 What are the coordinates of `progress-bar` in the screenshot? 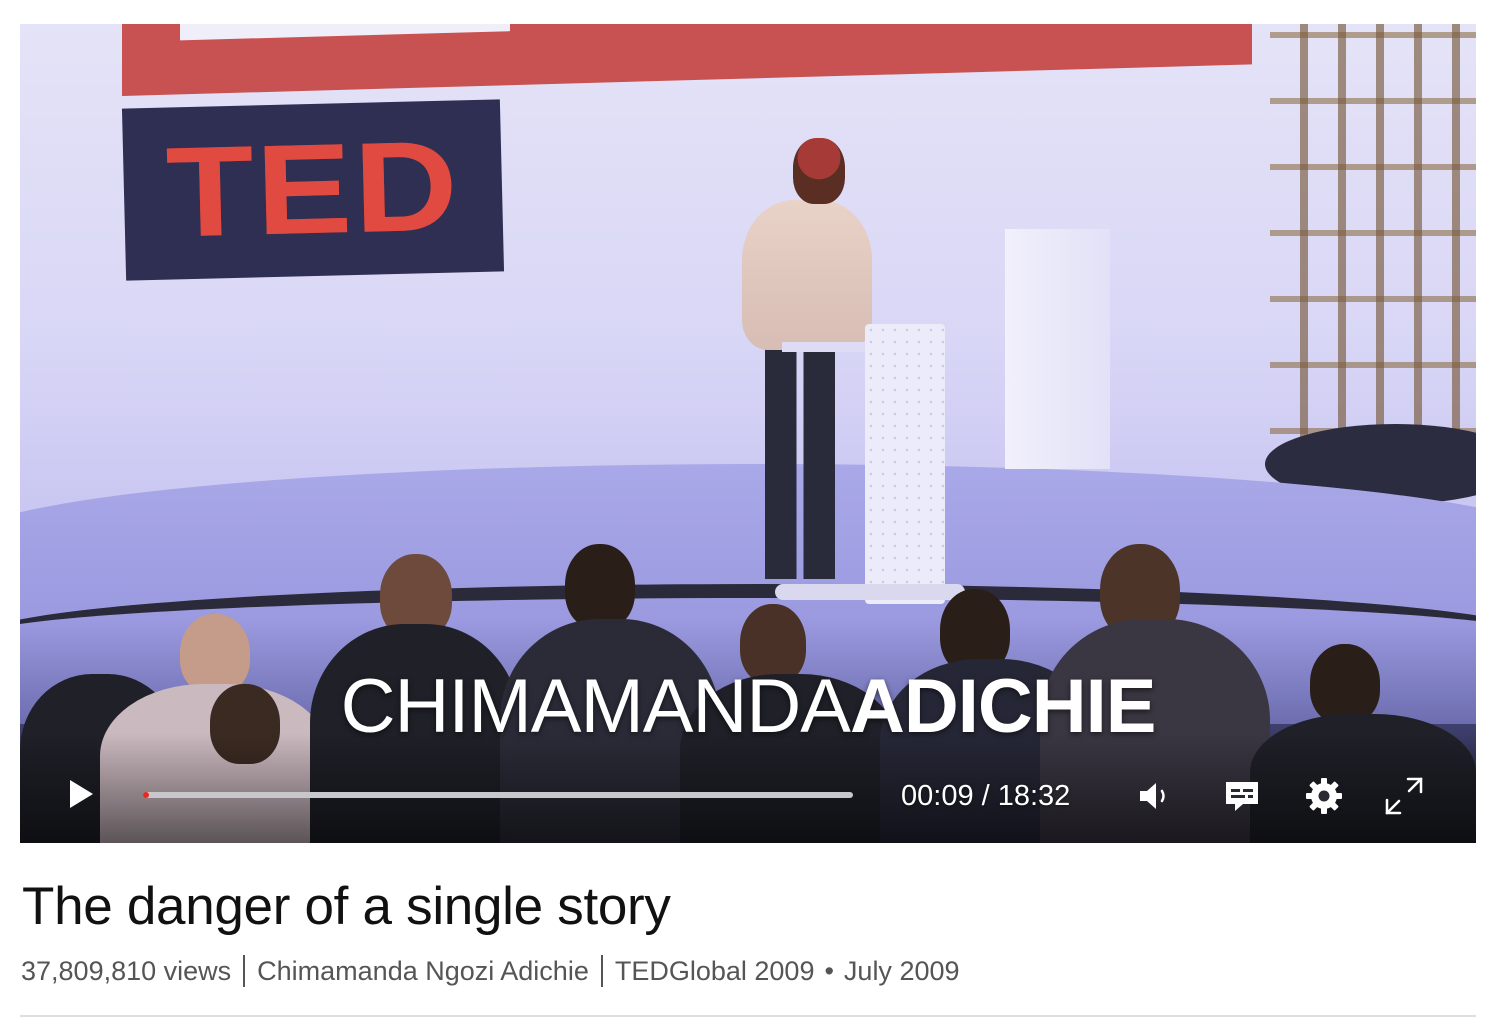 It's located at (498, 795).